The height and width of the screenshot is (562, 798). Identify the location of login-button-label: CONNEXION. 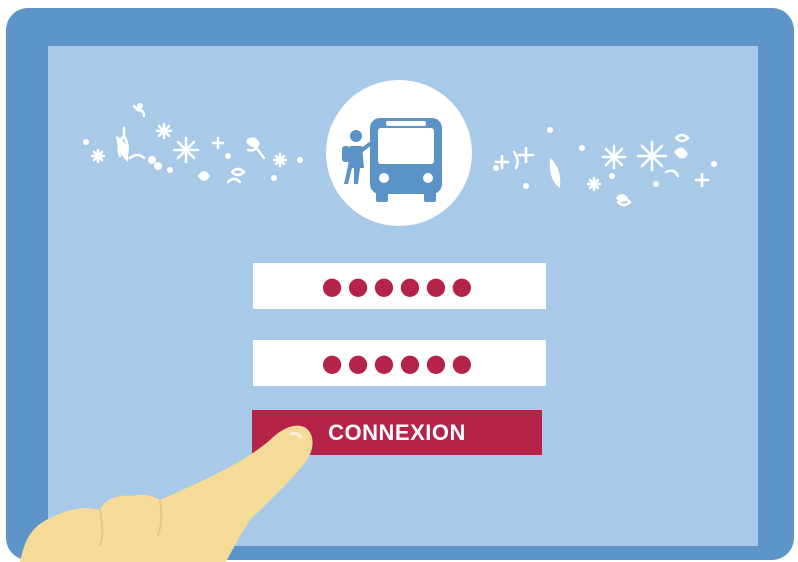
(397, 432).